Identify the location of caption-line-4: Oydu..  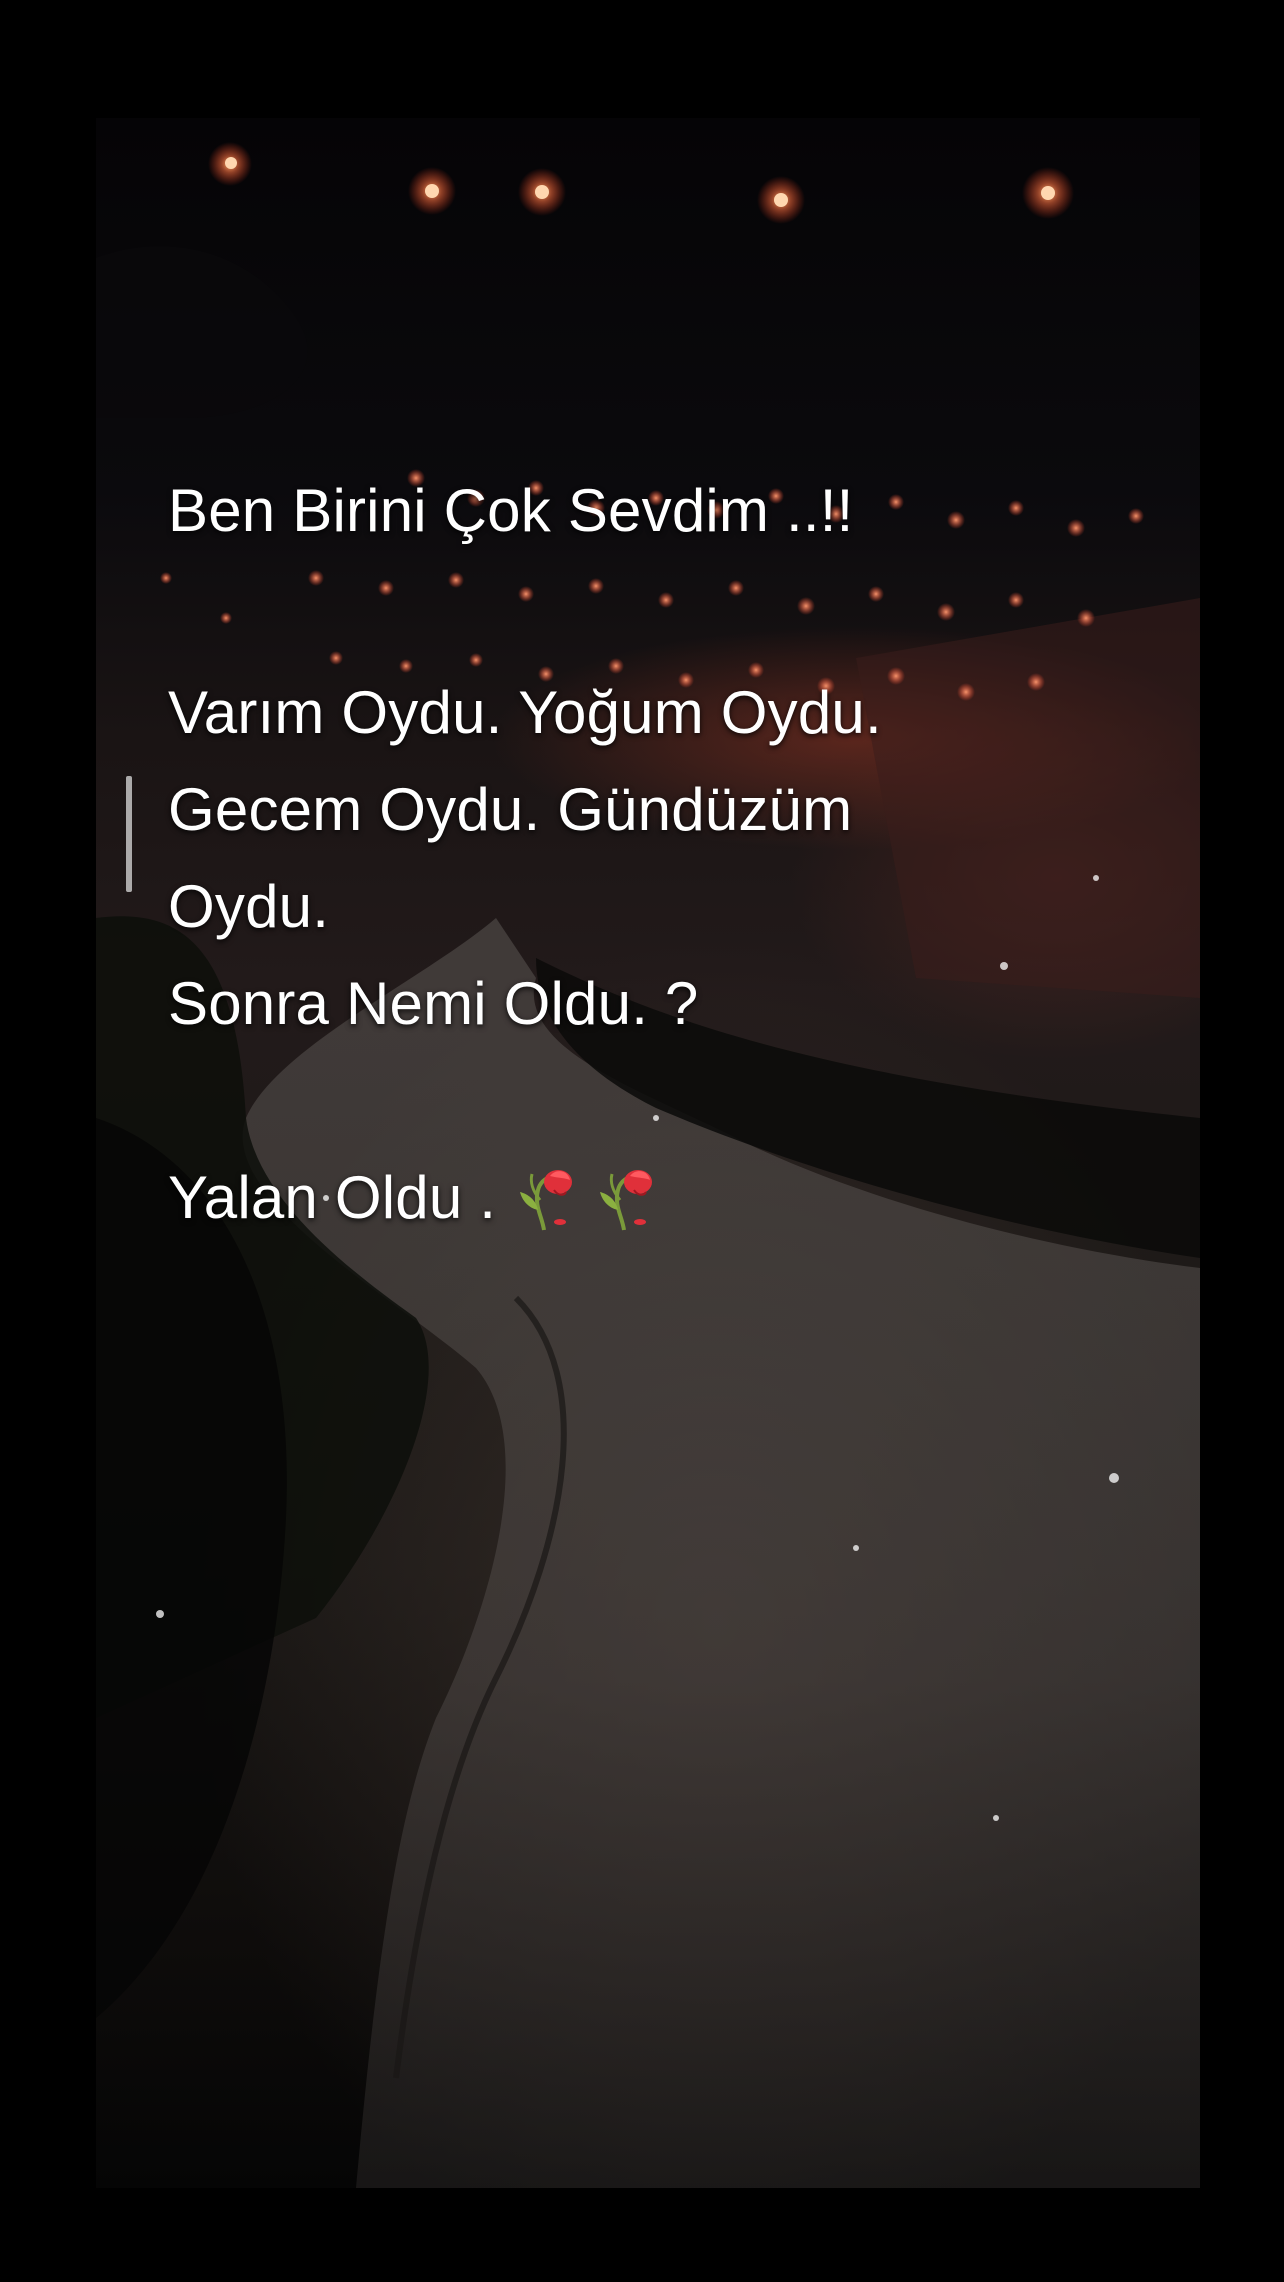
(249, 906).